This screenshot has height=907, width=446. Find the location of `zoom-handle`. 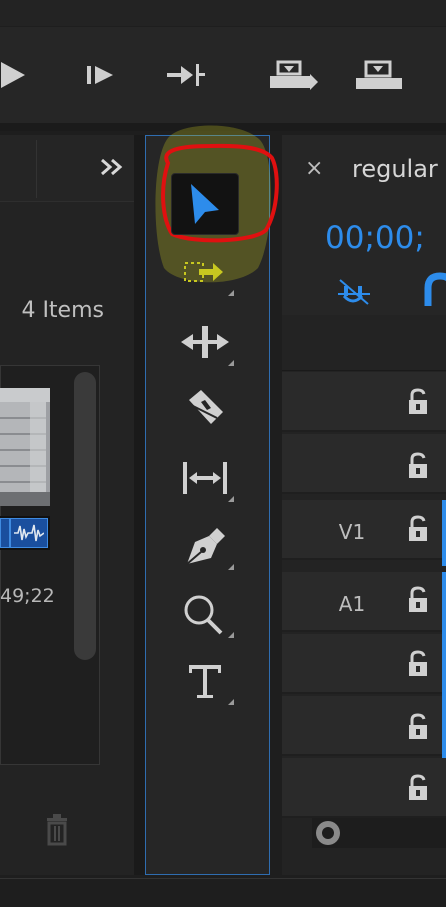

zoom-handle is located at coordinates (328, 833).